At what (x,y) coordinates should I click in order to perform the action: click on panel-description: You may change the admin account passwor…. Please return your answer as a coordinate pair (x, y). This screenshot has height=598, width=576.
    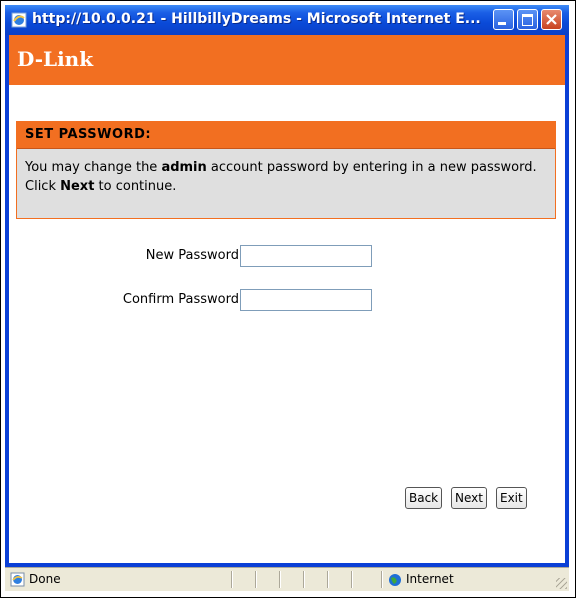
    Looking at the image, I should click on (285, 177).